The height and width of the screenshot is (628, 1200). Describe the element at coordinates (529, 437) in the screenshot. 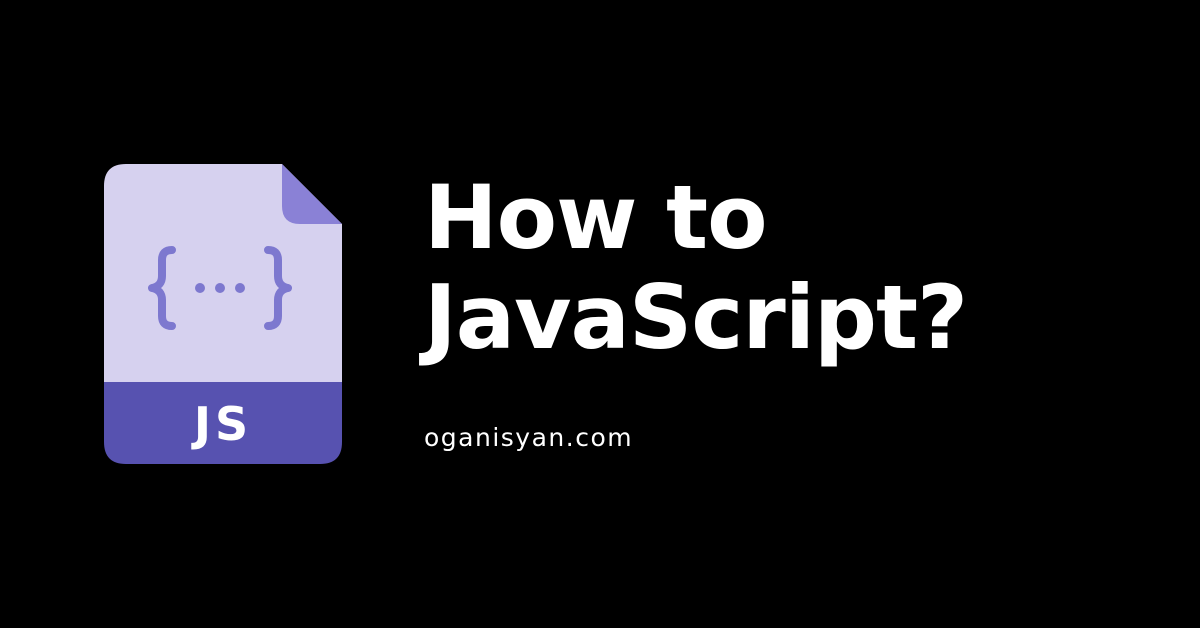

I see `website-url: oganisyan.com` at that location.